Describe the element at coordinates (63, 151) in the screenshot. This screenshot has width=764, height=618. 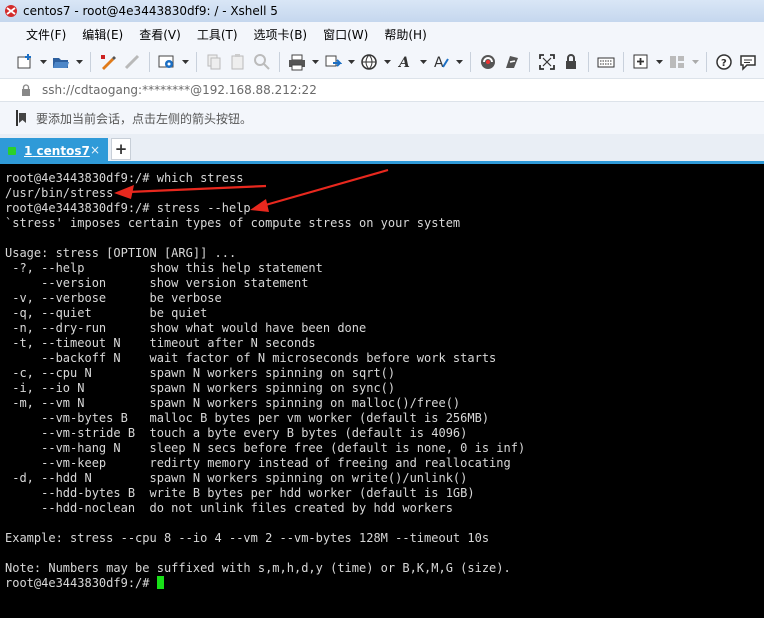
I see `tab-name: centos7` at that location.